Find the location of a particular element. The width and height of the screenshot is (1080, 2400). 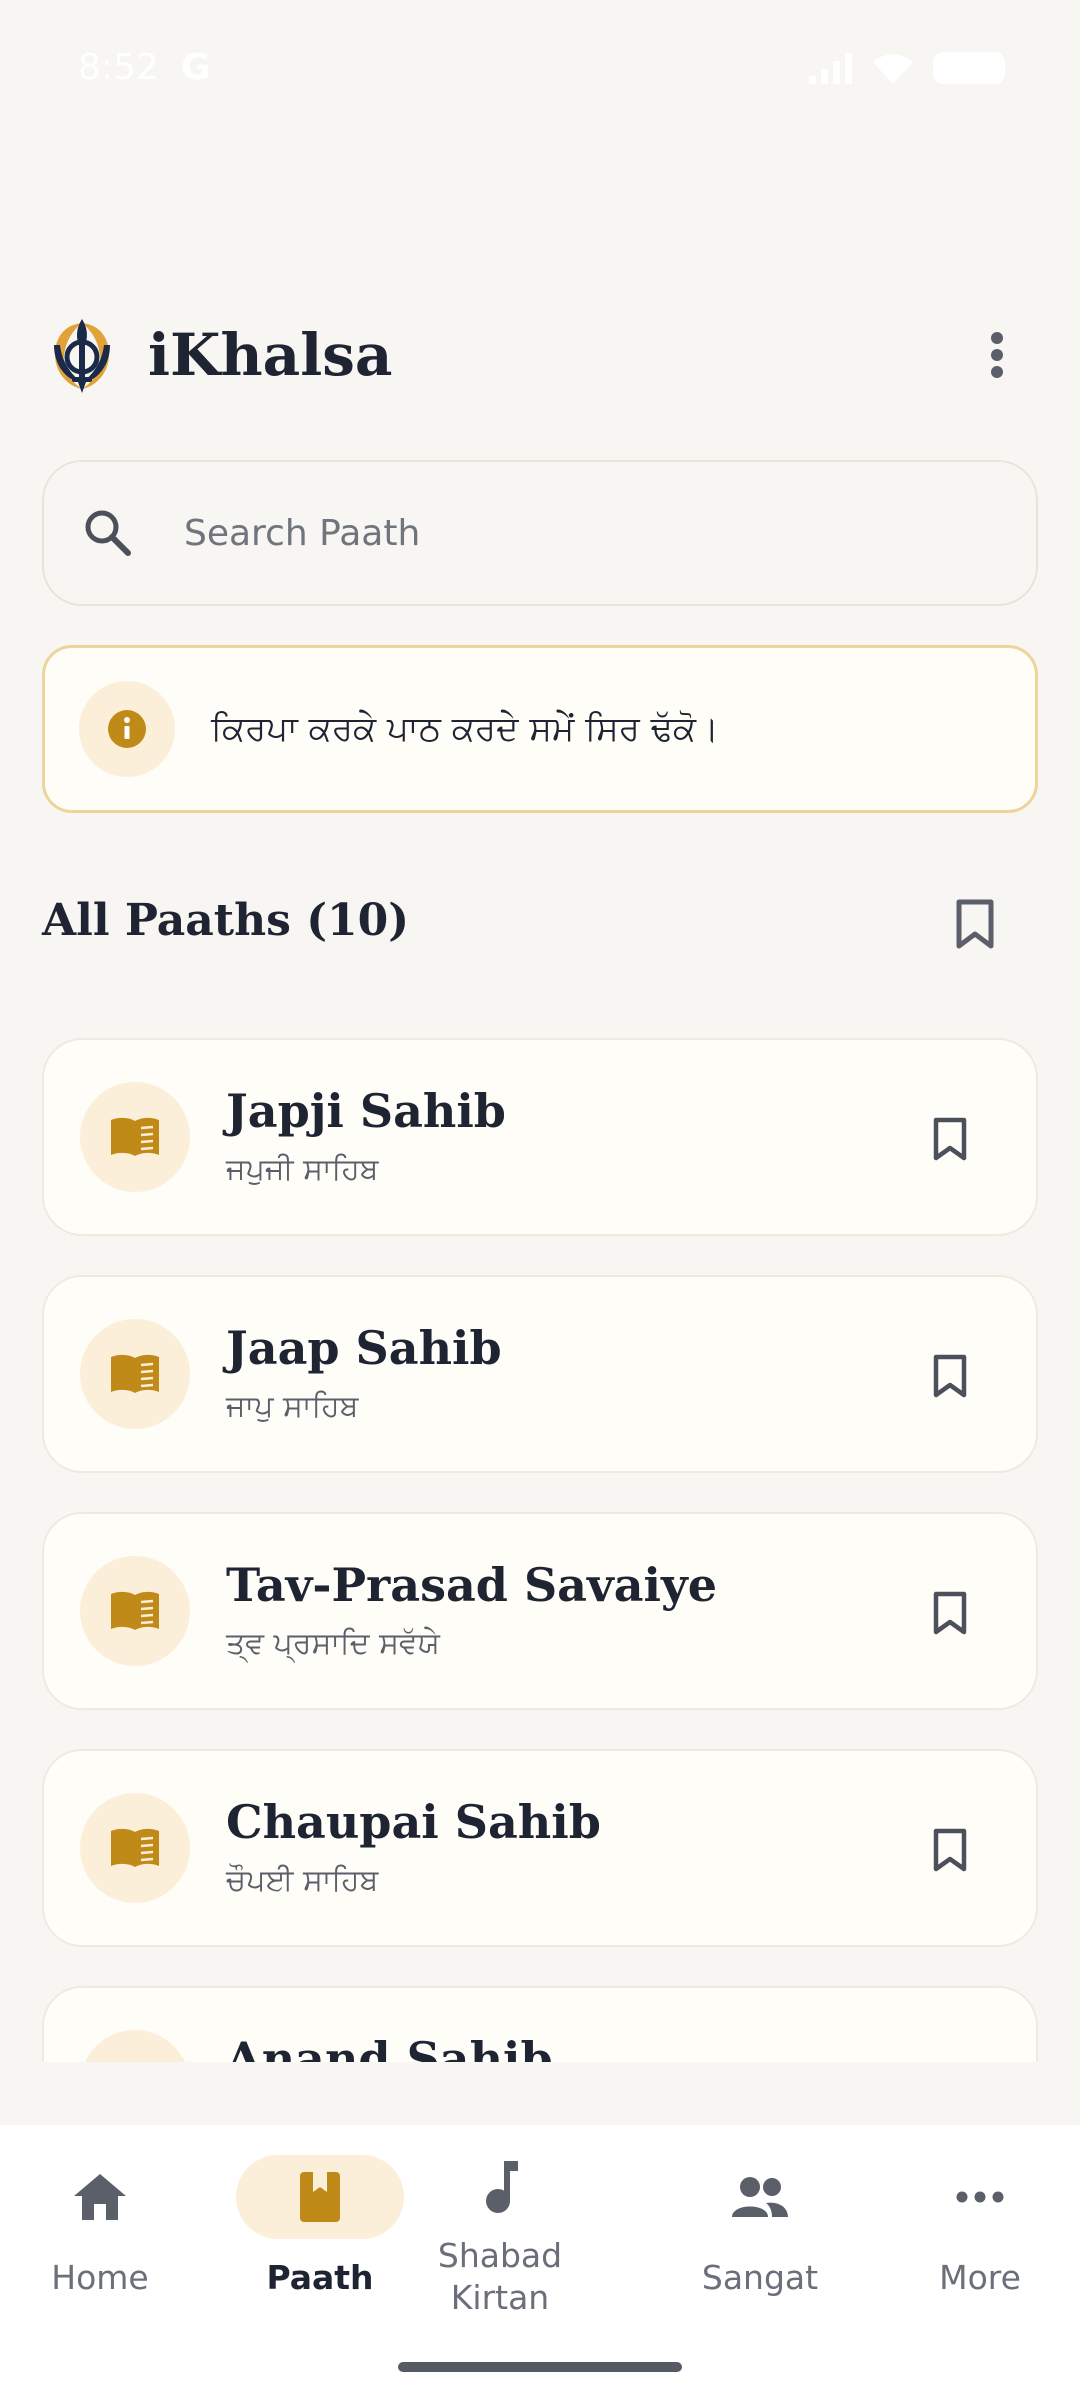

paath-subtitle: ਜਾਪੁ ਸਾਹਿਬ is located at coordinates (292, 1406).